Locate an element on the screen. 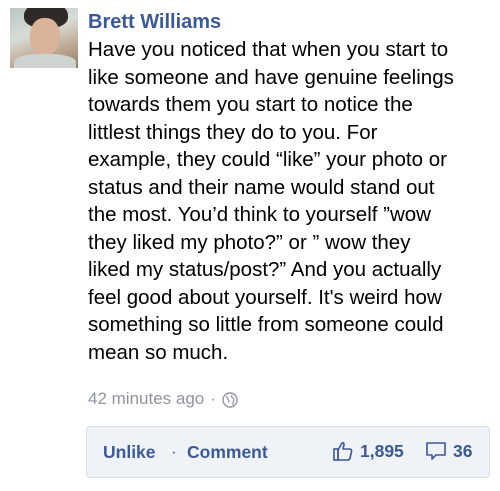 The width and height of the screenshot is (500, 491). comment-button: Comment is located at coordinates (227, 452).